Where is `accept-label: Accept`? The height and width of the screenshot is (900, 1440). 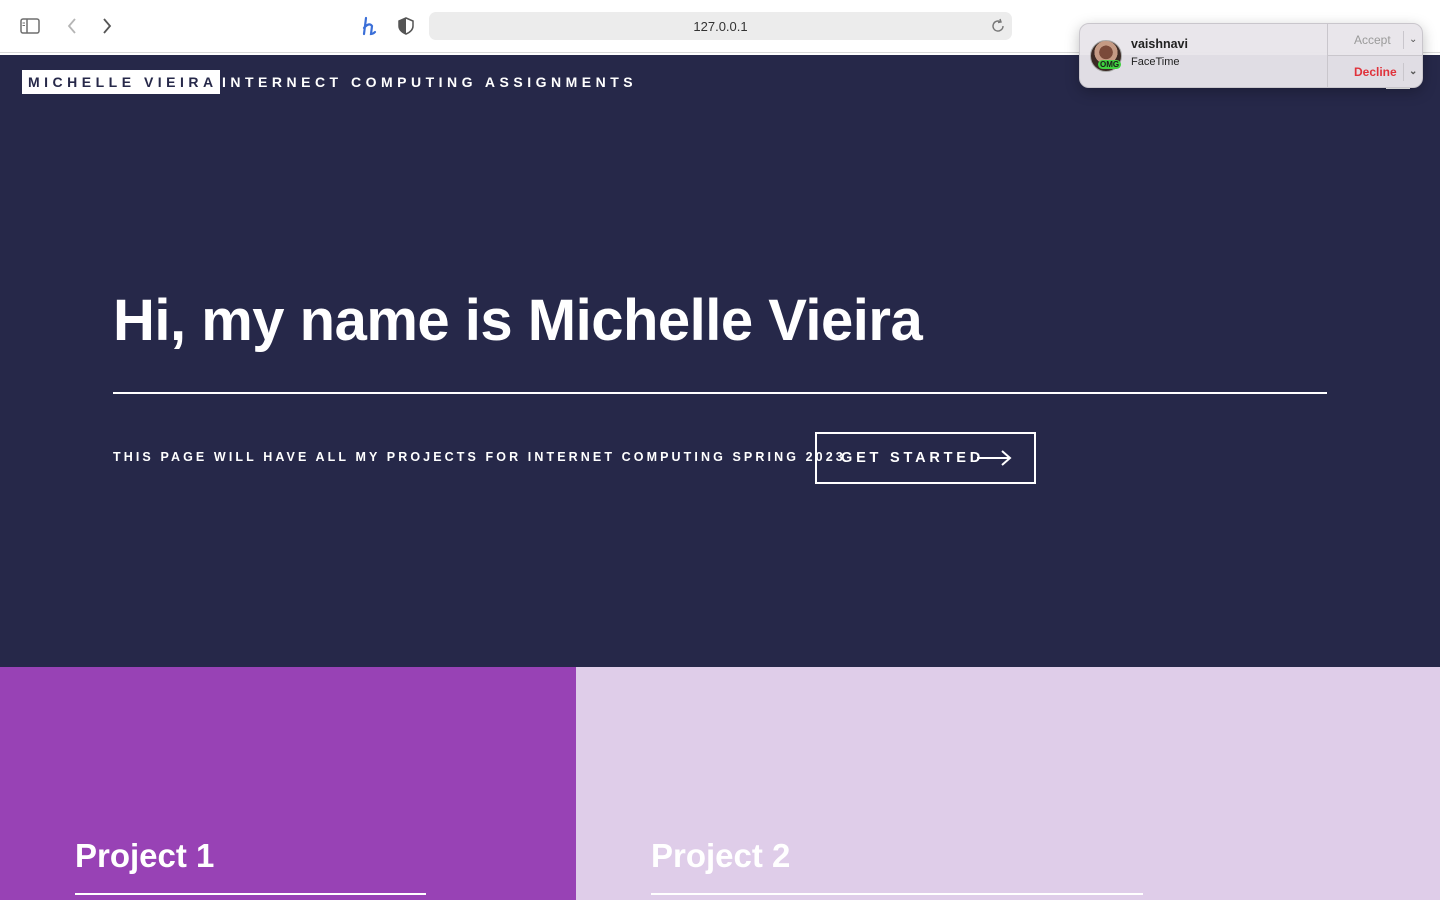 accept-label: Accept is located at coordinates (1372, 39).